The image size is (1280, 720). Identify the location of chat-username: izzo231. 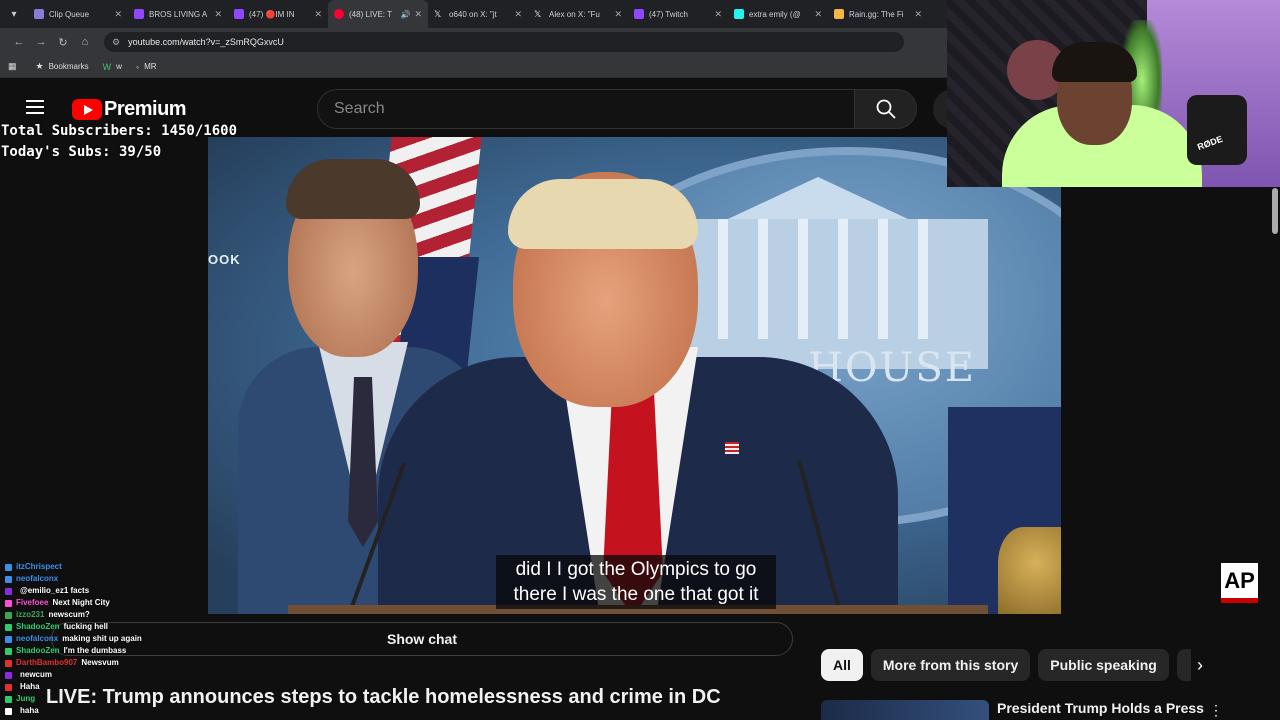
(30, 615).